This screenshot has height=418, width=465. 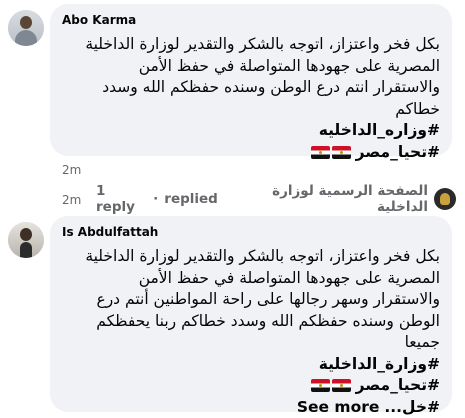 I want to click on comment-line: جميعا, so click(x=422, y=342).